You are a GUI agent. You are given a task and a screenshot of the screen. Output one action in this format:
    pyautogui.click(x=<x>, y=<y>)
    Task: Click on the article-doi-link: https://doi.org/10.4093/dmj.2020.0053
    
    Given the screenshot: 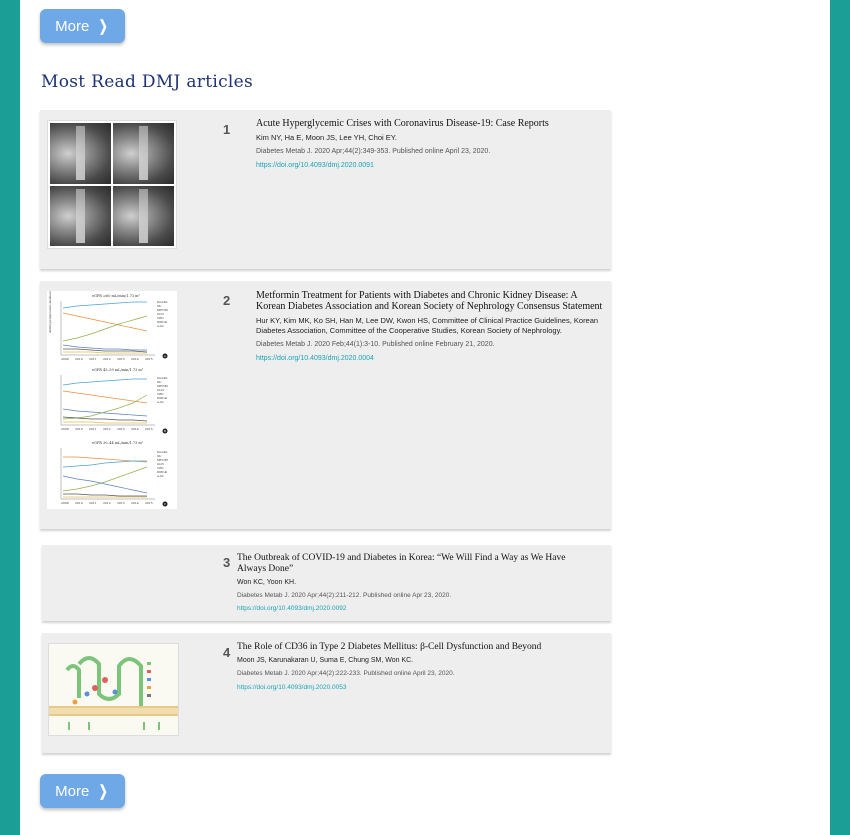 What is the action you would take?
    pyautogui.click(x=412, y=687)
    